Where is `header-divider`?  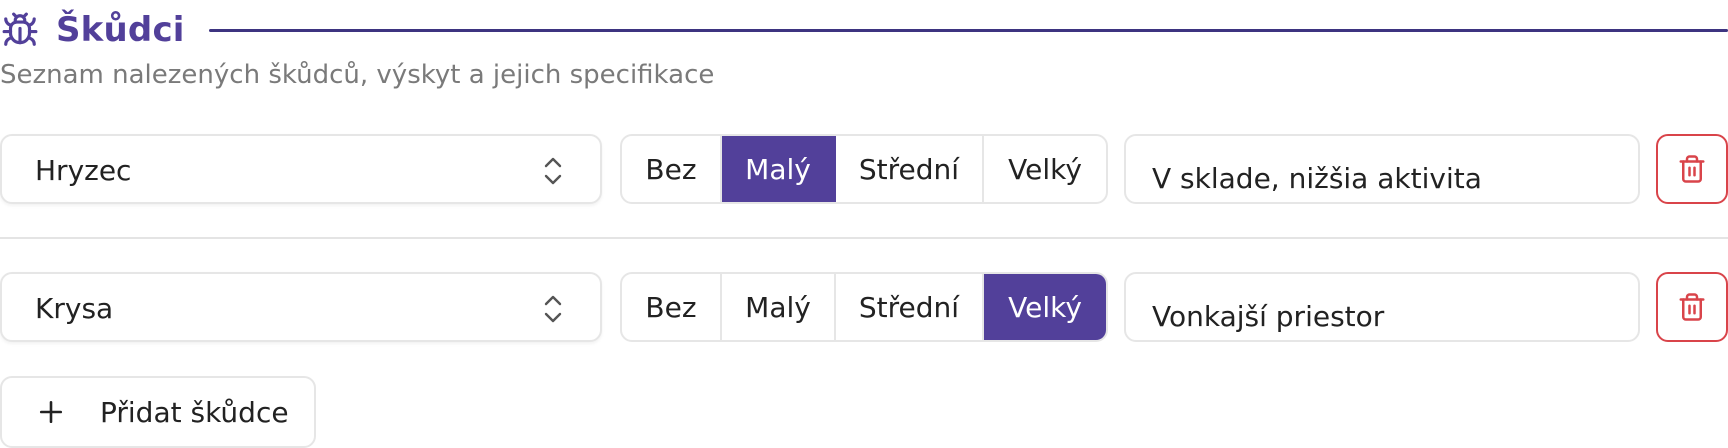 header-divider is located at coordinates (968, 30).